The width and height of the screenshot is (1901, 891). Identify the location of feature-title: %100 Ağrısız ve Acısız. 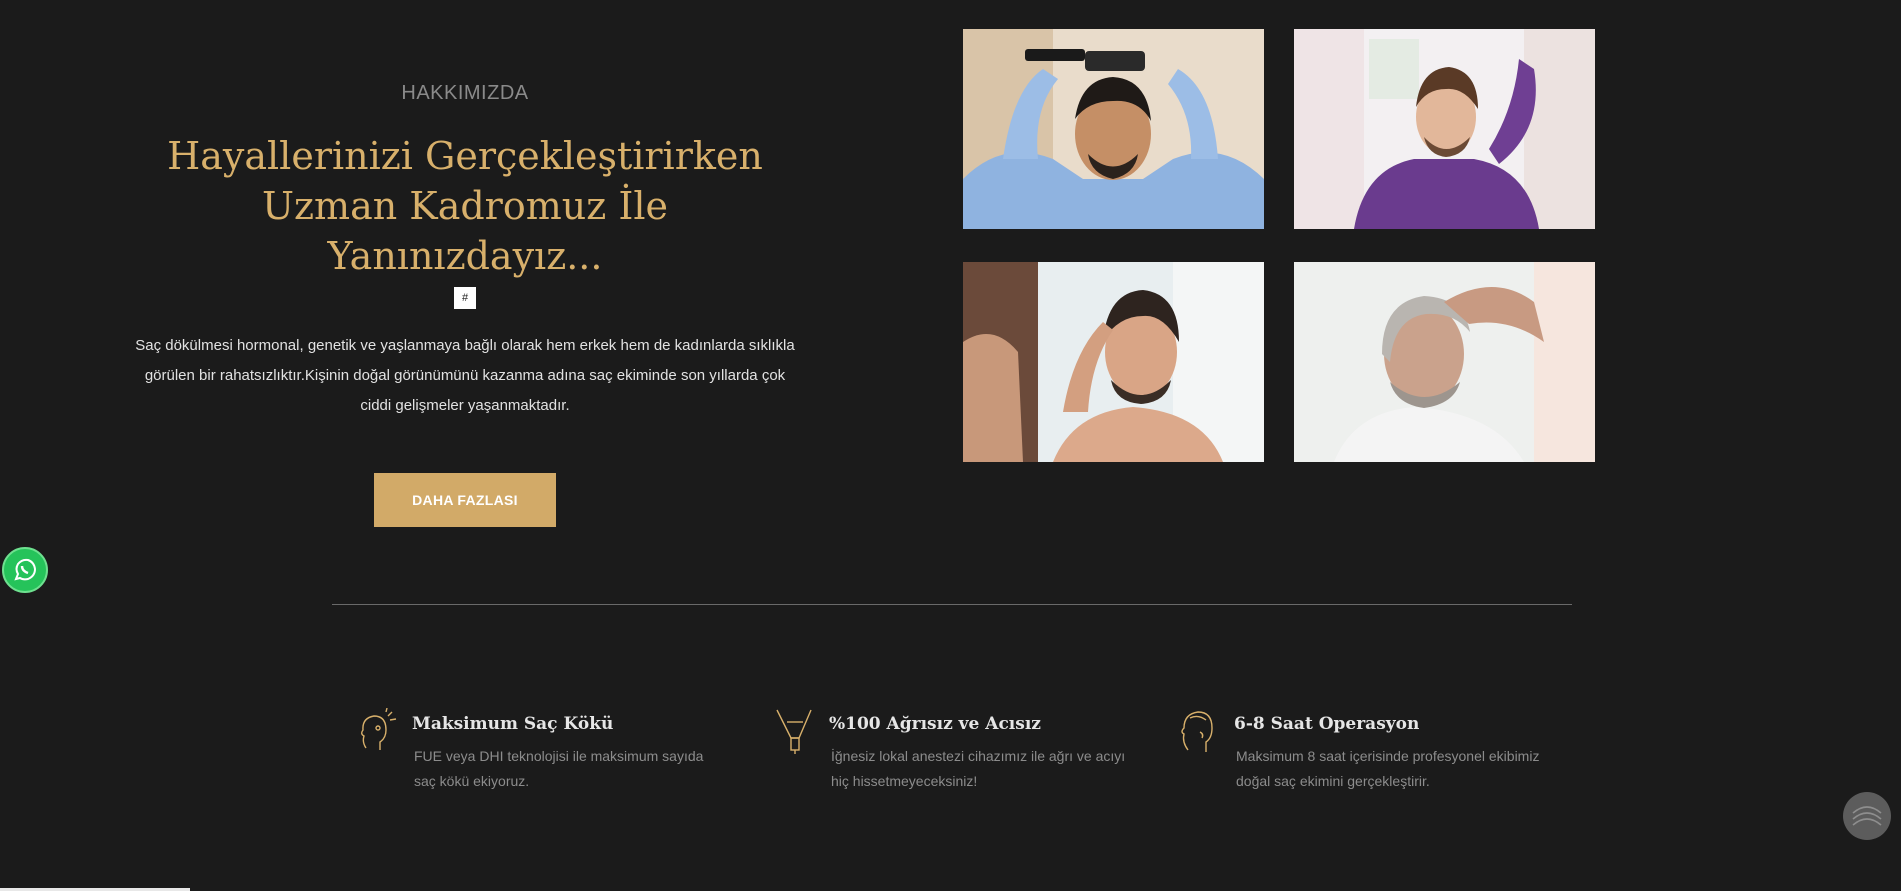
(935, 724).